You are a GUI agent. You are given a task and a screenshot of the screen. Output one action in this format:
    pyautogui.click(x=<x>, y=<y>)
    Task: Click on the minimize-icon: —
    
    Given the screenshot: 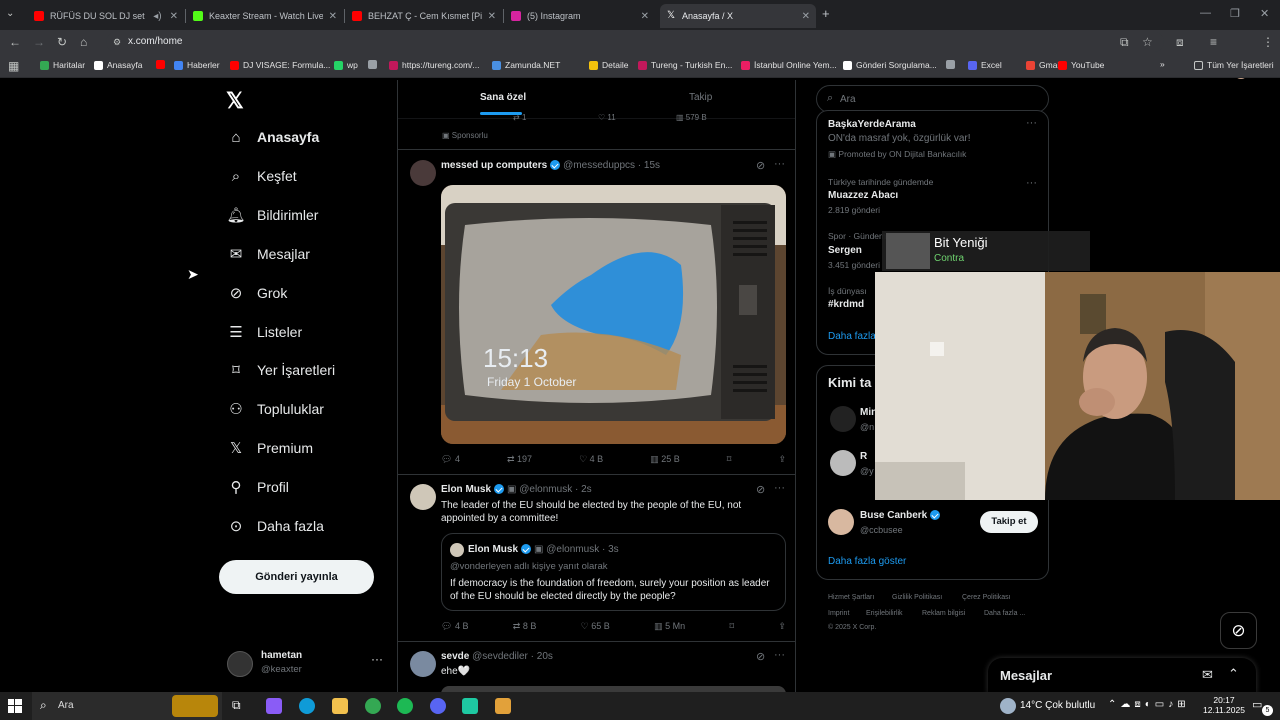 What is the action you would take?
    pyautogui.click(x=1205, y=13)
    